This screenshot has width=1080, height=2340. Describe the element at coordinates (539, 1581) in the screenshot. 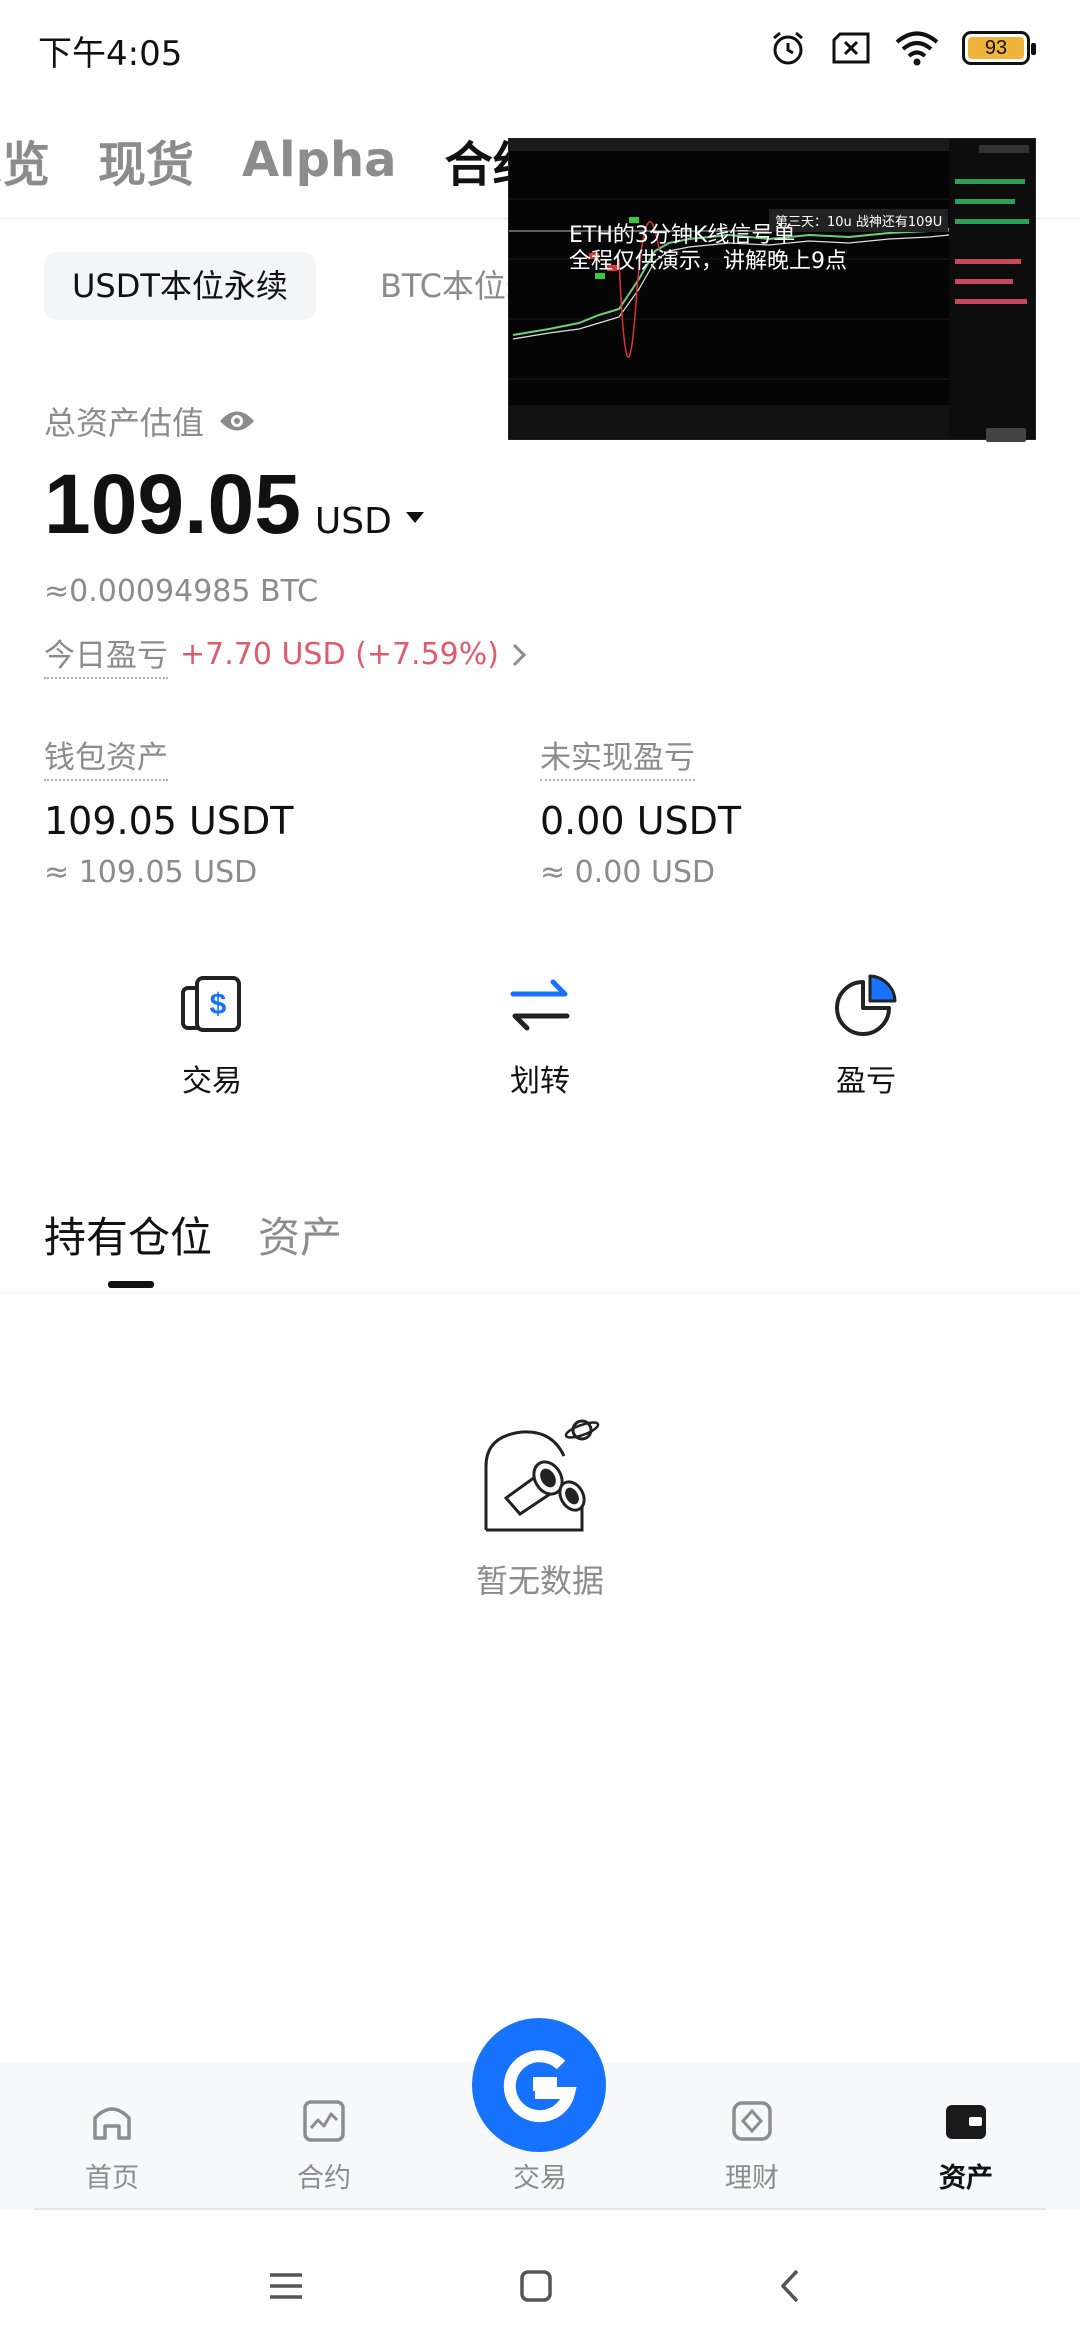

I see `empty-state-text: 暂无数据` at that location.